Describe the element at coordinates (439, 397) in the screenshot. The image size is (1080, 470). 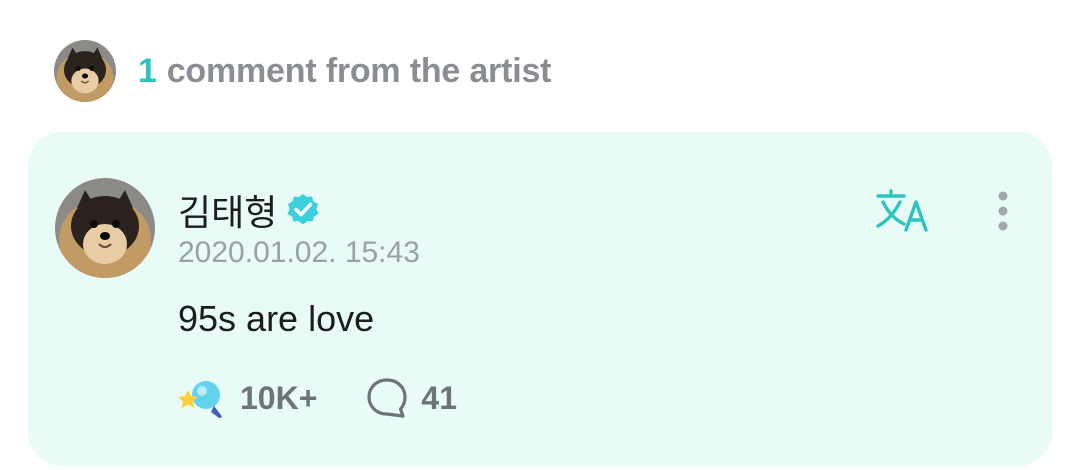
I see `reply-count: 41` at that location.